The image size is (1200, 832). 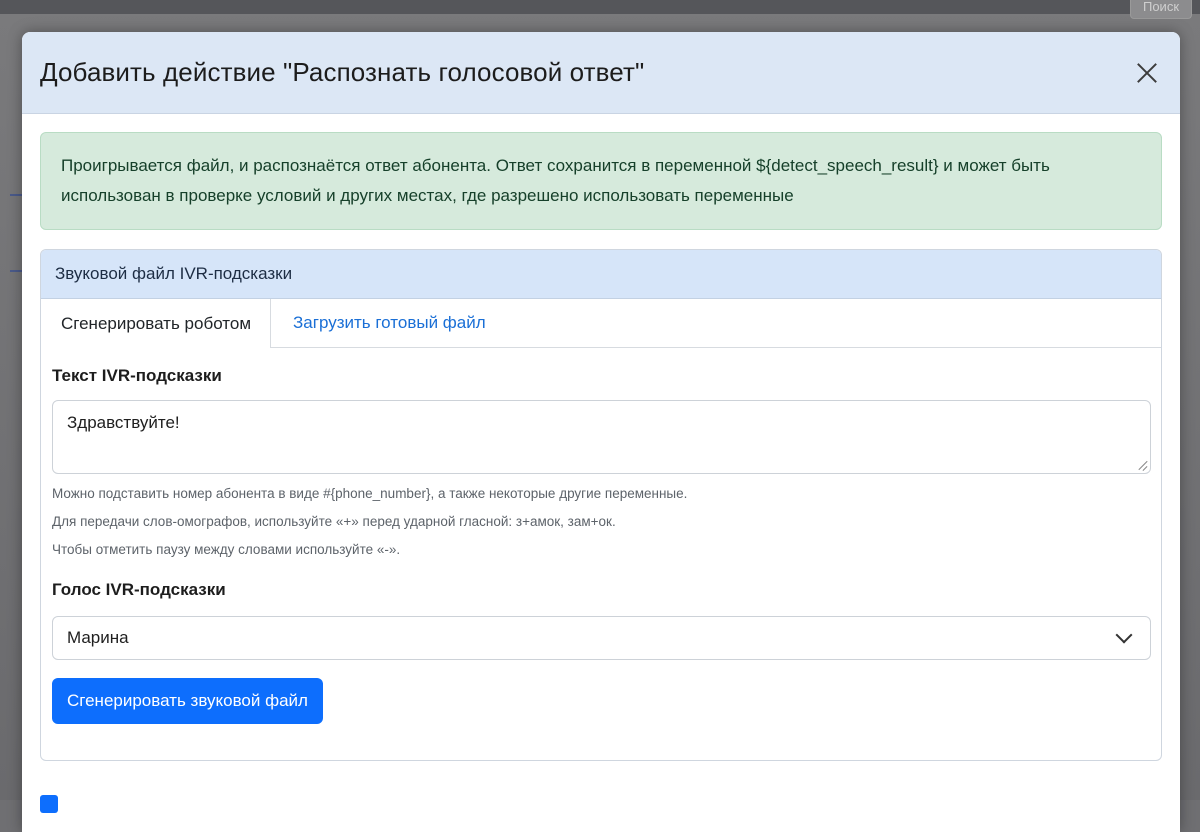 What do you see at coordinates (601, 274) in the screenshot?
I see `card-header: Звуковой файл IVR-подсказки` at bounding box center [601, 274].